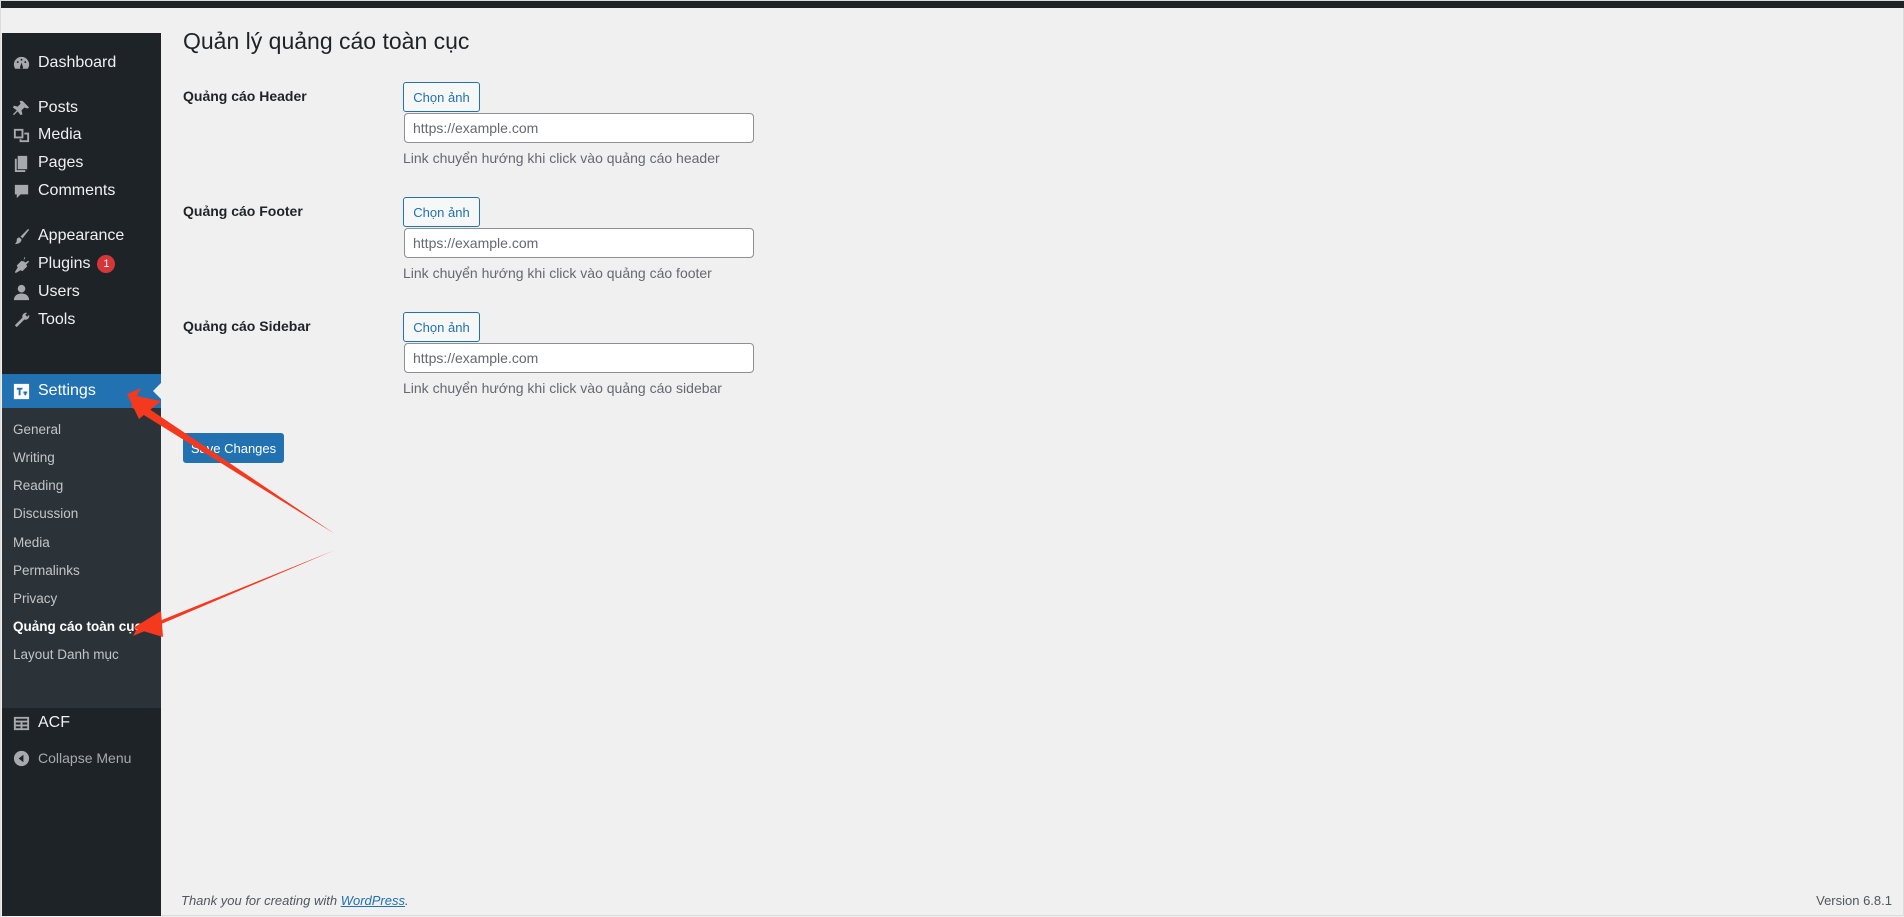 The height and width of the screenshot is (917, 1904). What do you see at coordinates (45, 513) in the screenshot?
I see `submenu-item-discussion: Discussion` at bounding box center [45, 513].